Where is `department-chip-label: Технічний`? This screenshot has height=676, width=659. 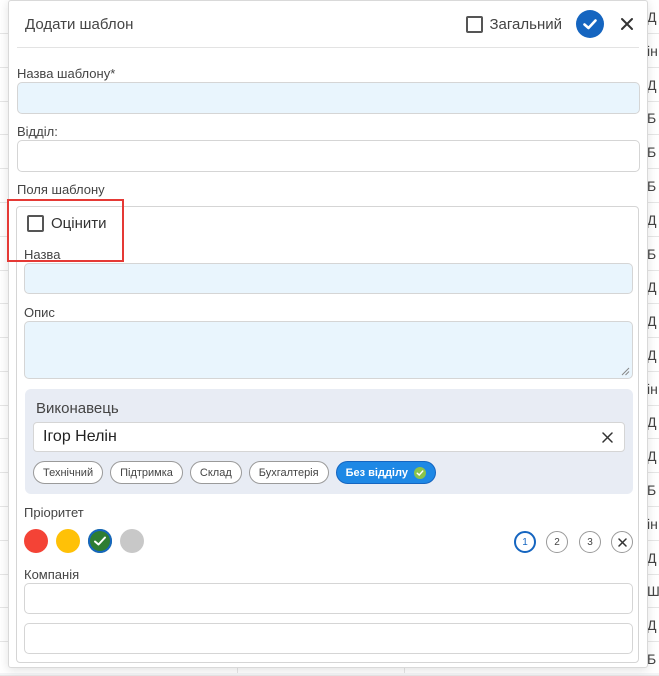 department-chip-label: Технічний is located at coordinates (68, 472).